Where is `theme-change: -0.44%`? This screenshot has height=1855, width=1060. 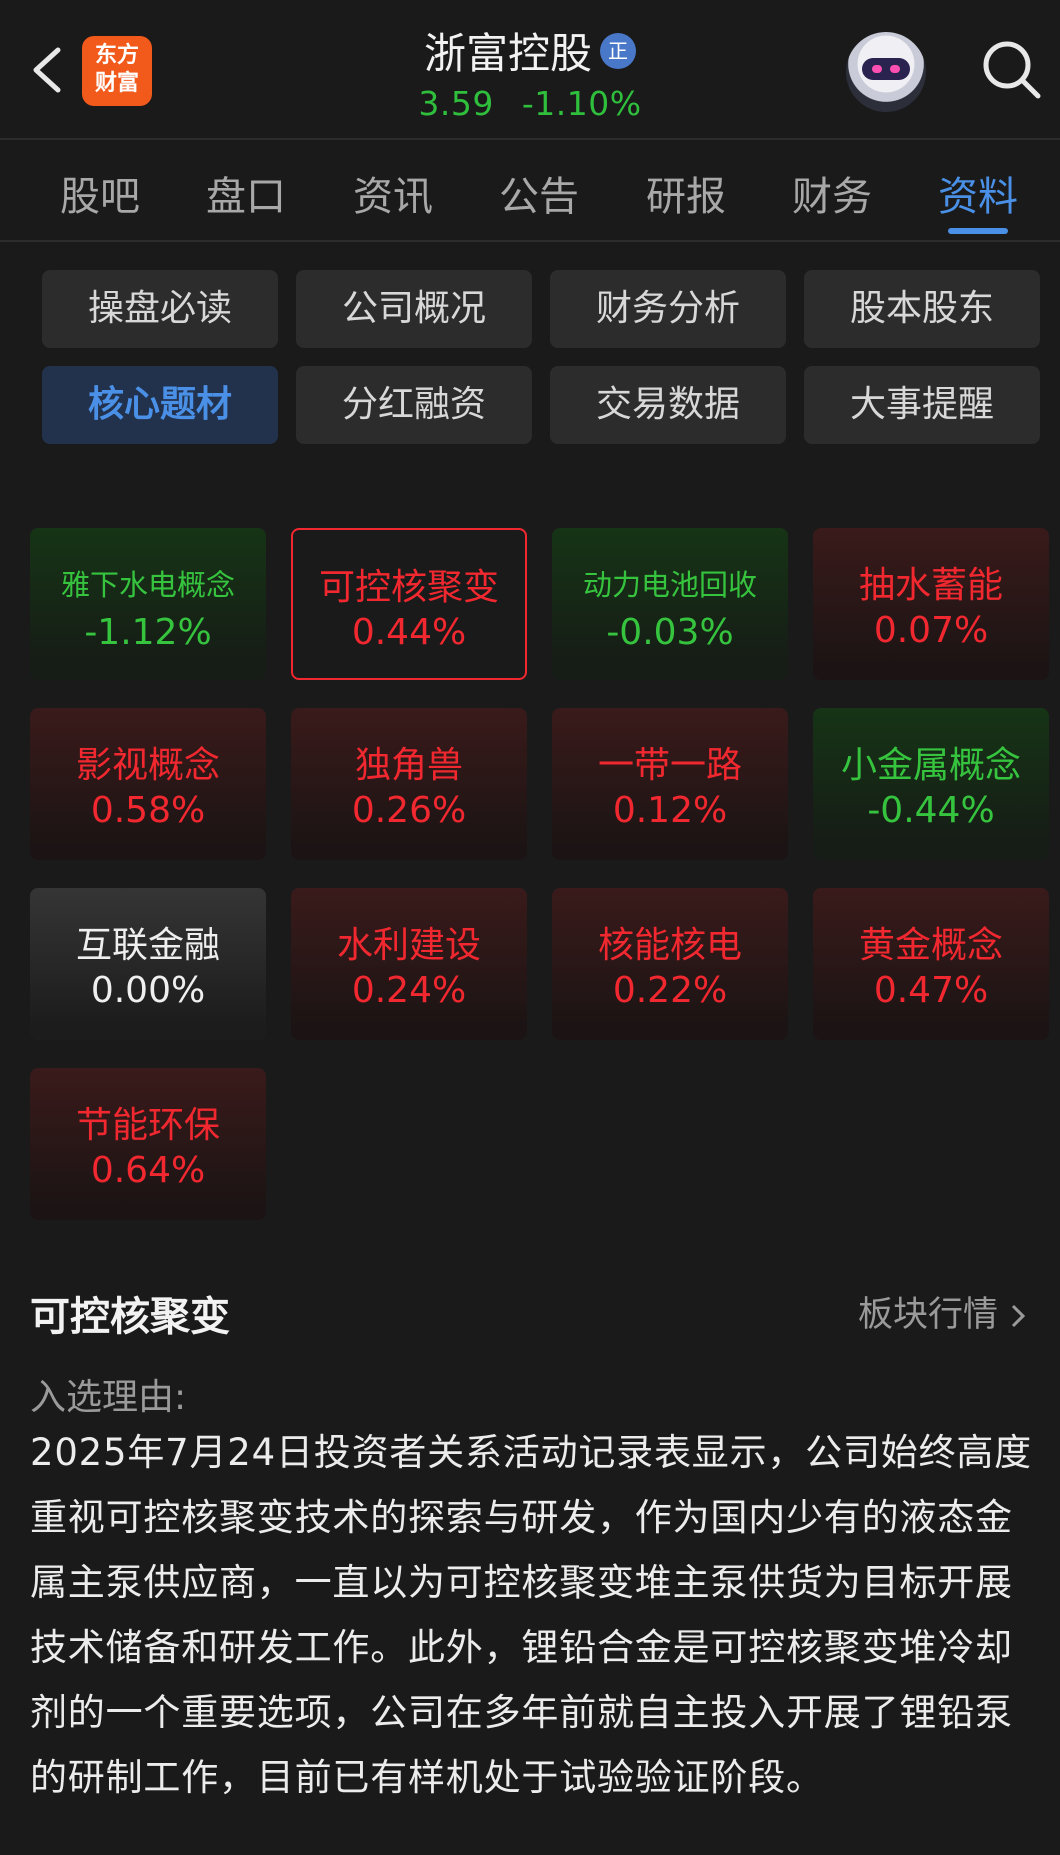
theme-change: -0.44% is located at coordinates (931, 810).